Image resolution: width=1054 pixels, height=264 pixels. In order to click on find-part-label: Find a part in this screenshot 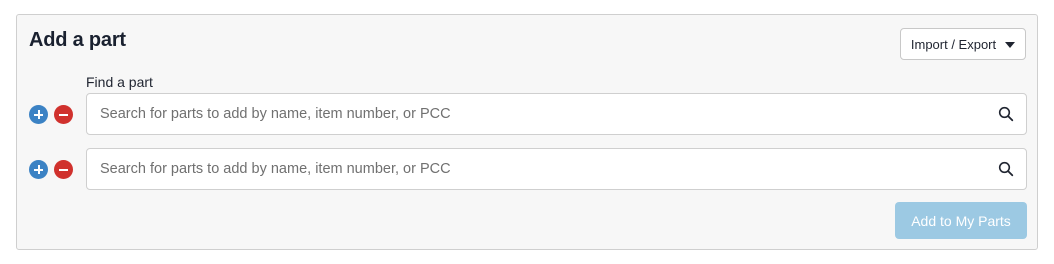, I will do `click(119, 82)`.